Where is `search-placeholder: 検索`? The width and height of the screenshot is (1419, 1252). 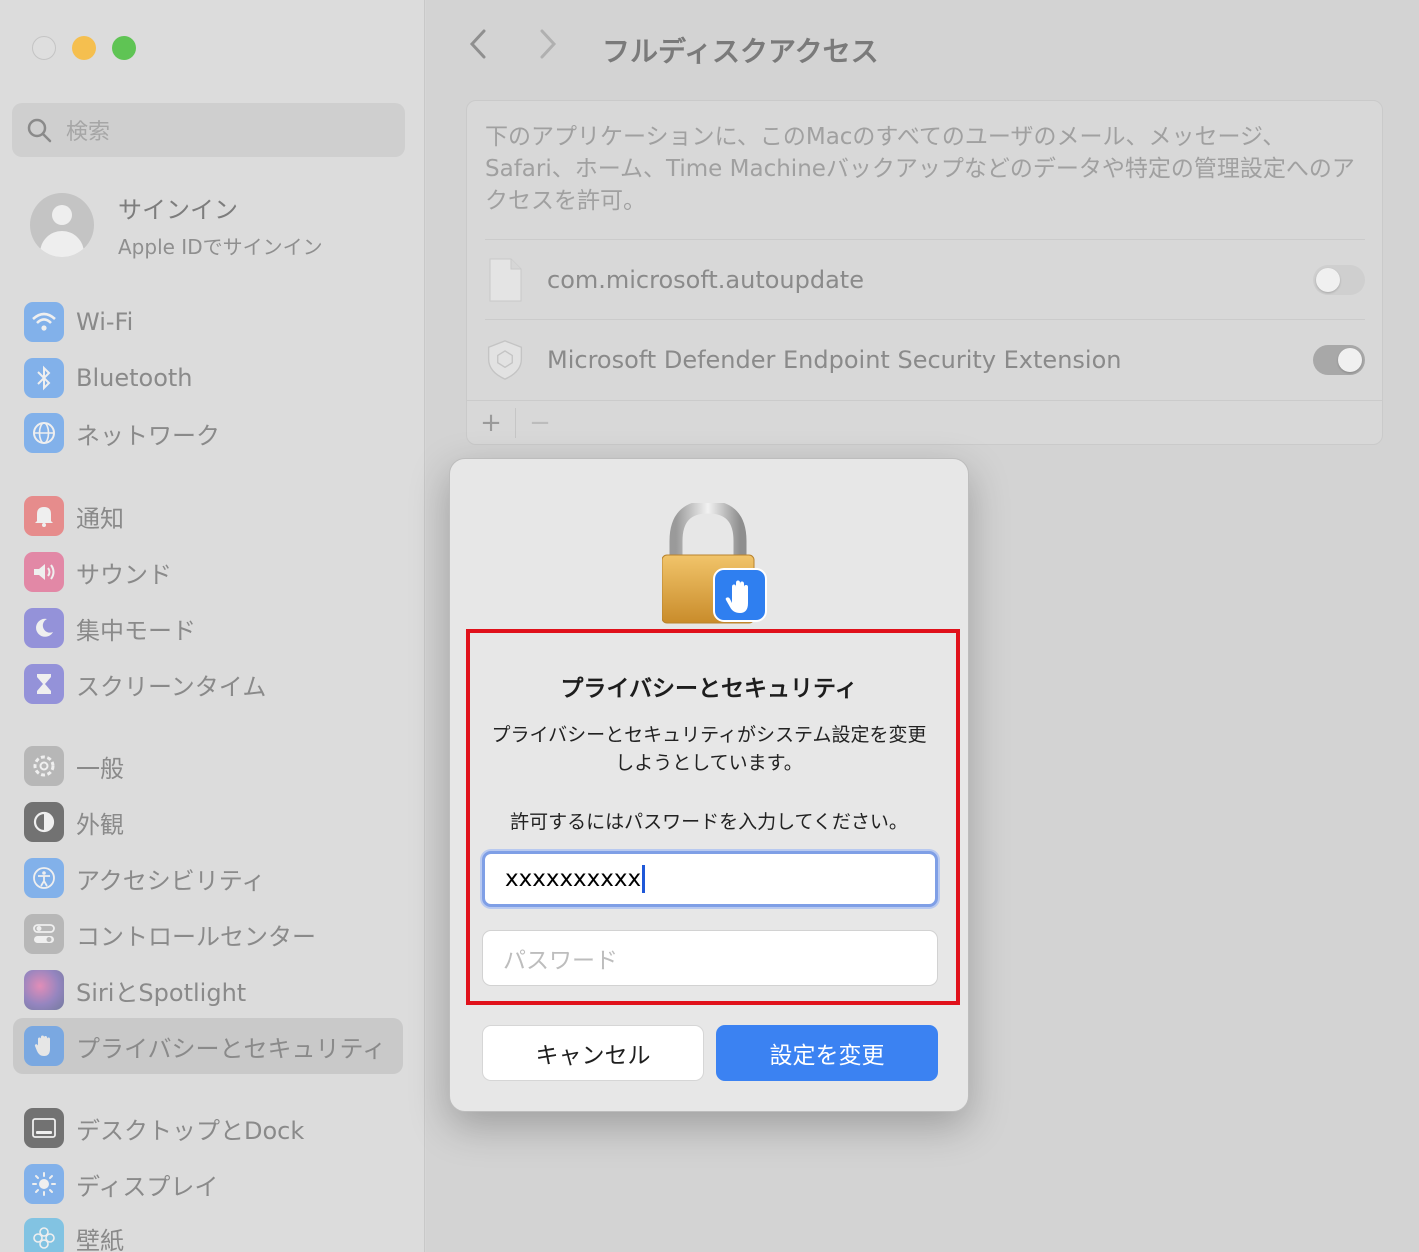
search-placeholder: 検索 is located at coordinates (88, 132).